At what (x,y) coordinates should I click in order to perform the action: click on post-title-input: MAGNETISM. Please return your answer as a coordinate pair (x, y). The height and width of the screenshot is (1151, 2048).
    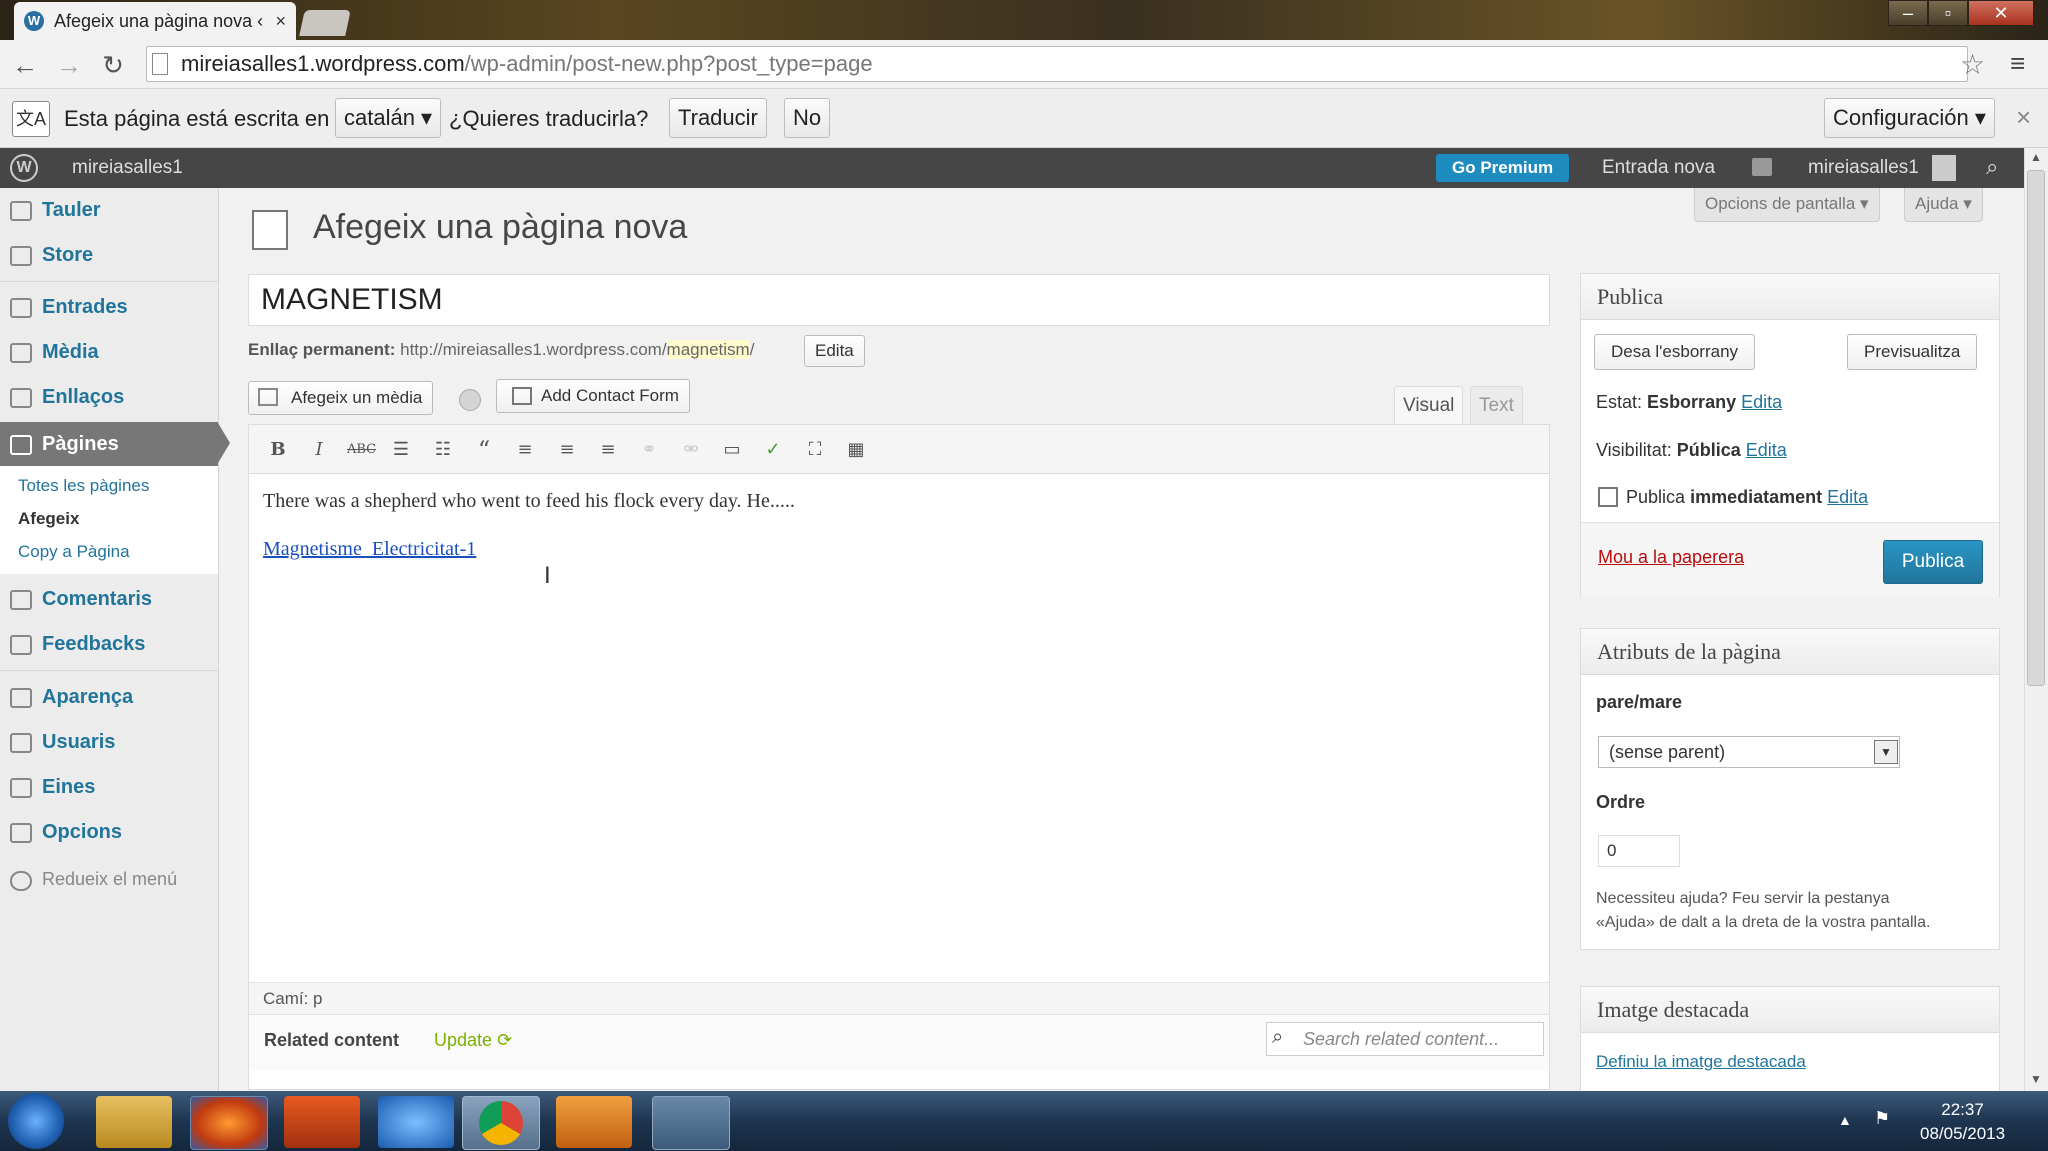
    Looking at the image, I should click on (899, 300).